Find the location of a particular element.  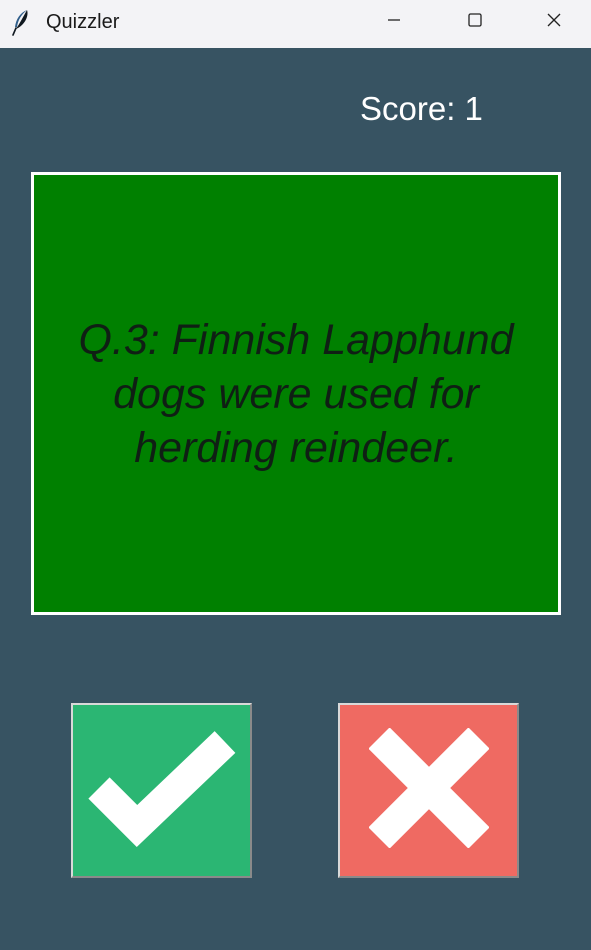

close-icon is located at coordinates (554, 22).